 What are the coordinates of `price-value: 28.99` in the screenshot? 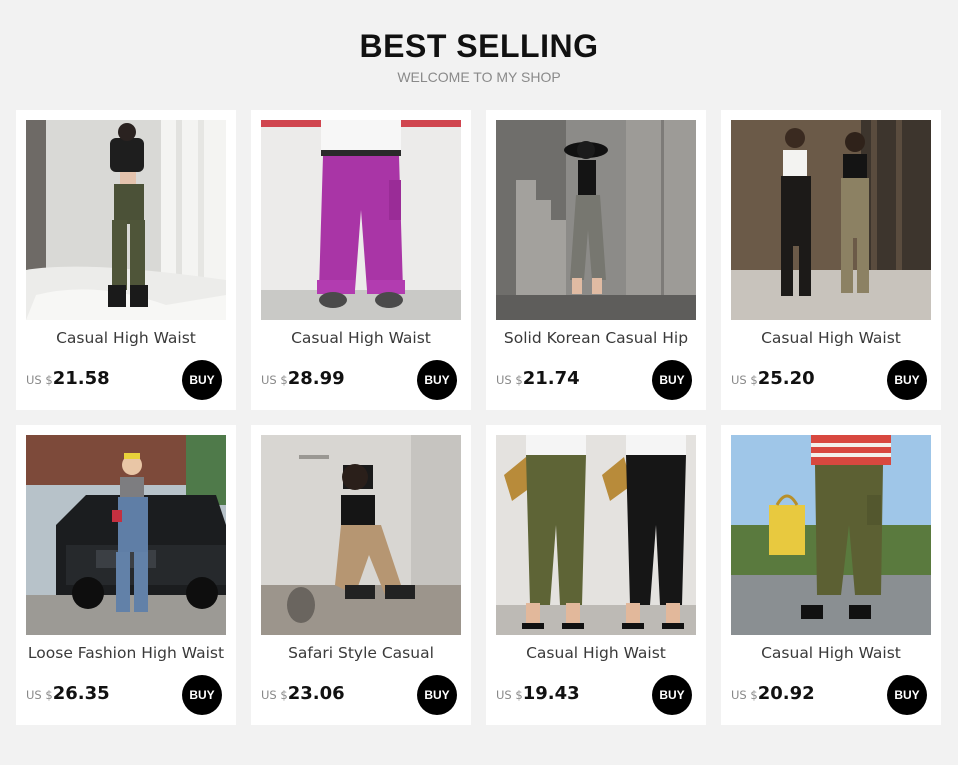 It's located at (316, 378).